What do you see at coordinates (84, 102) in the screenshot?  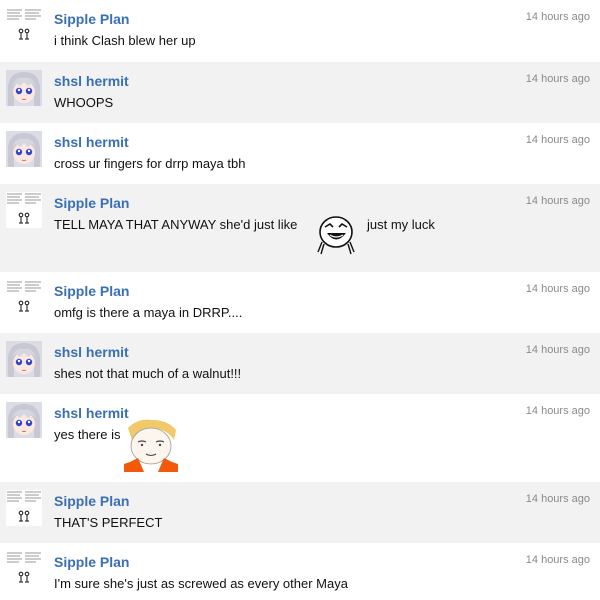 I see `message-text: WHOOPS` at bounding box center [84, 102].